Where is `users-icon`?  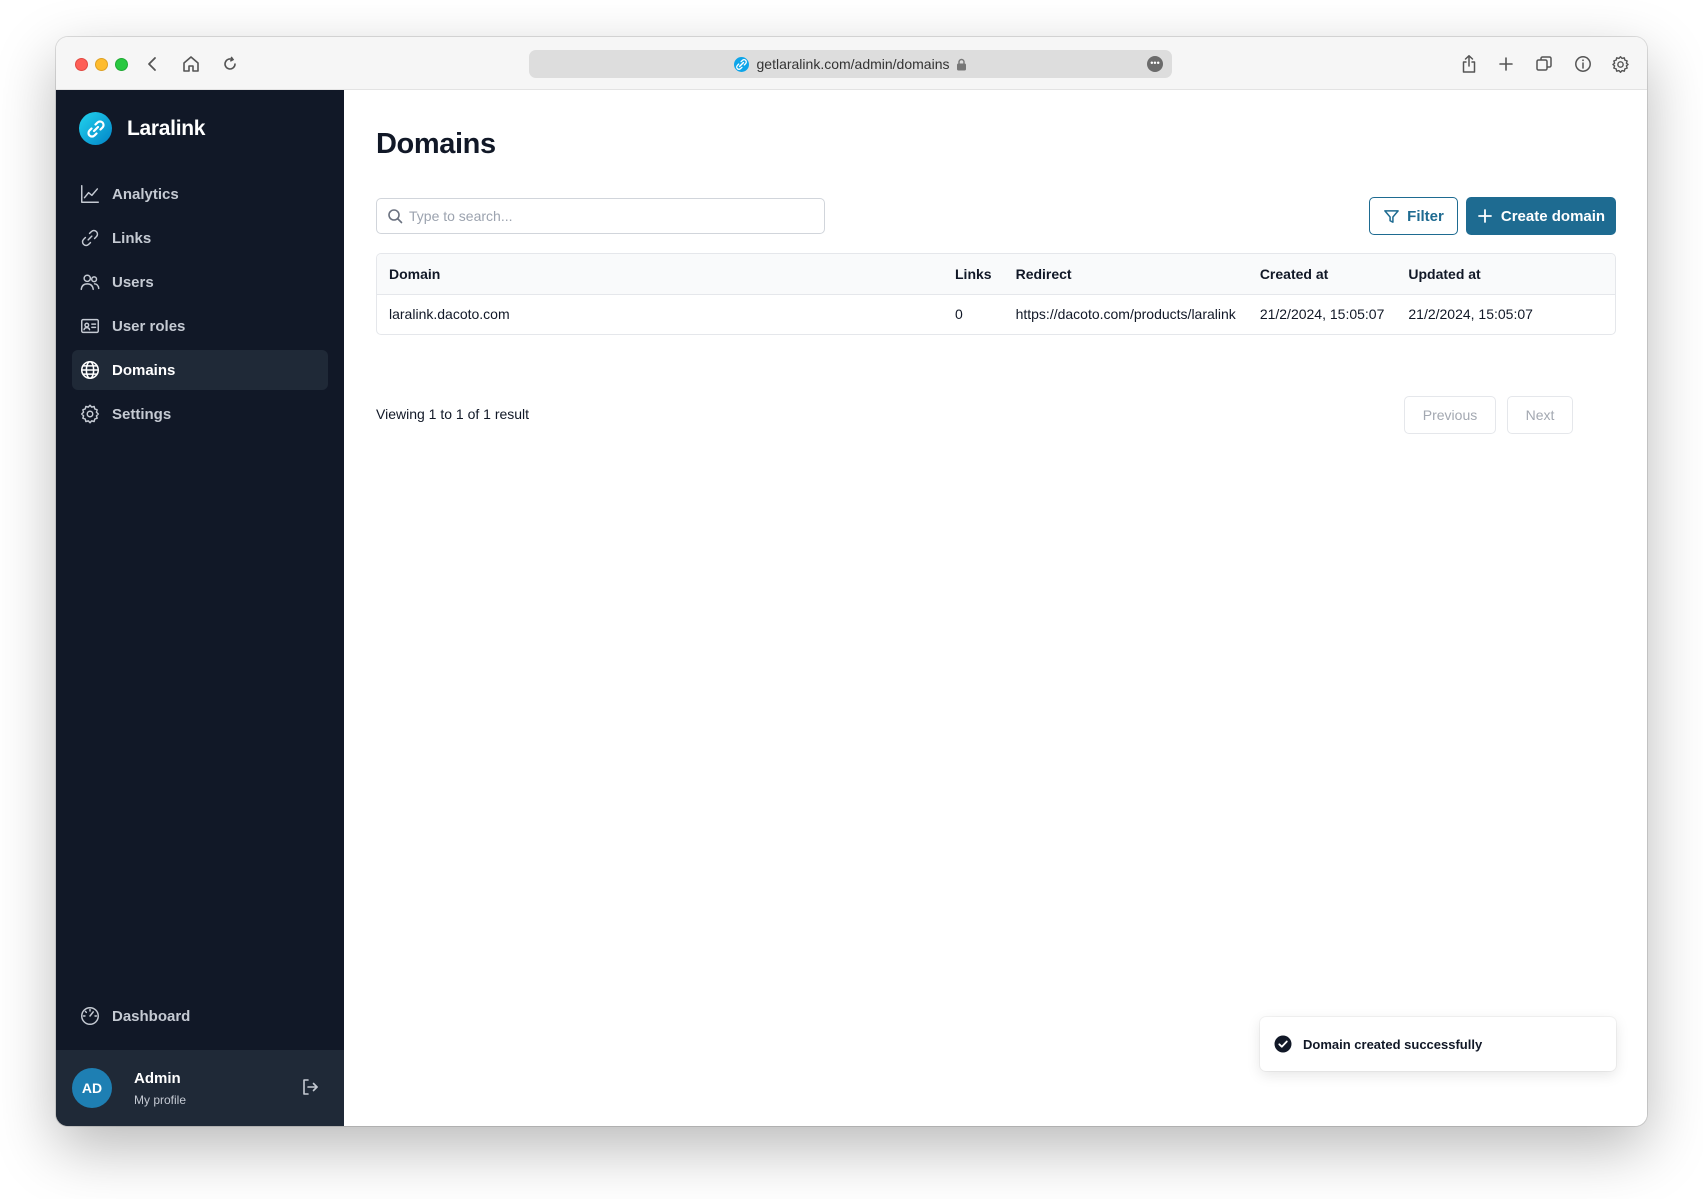 users-icon is located at coordinates (90, 282).